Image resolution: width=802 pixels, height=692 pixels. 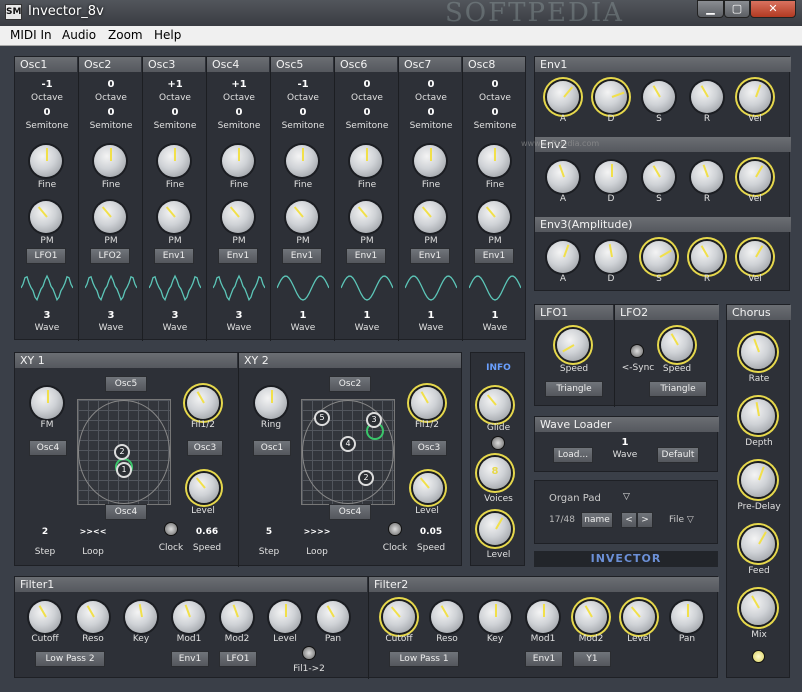 I want to click on filter1-reso-knob, so click(x=93, y=617).